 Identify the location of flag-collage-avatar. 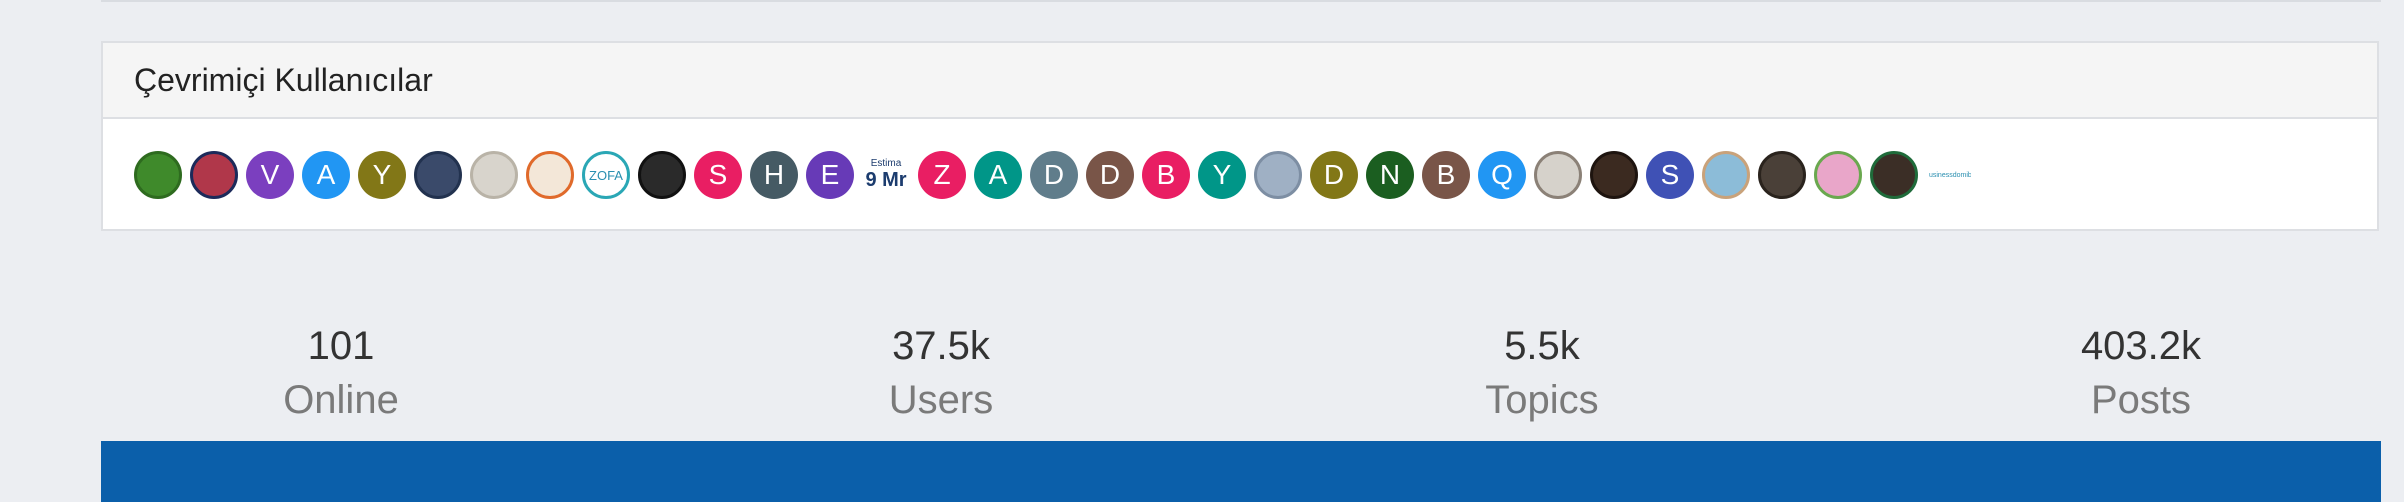
(214, 175).